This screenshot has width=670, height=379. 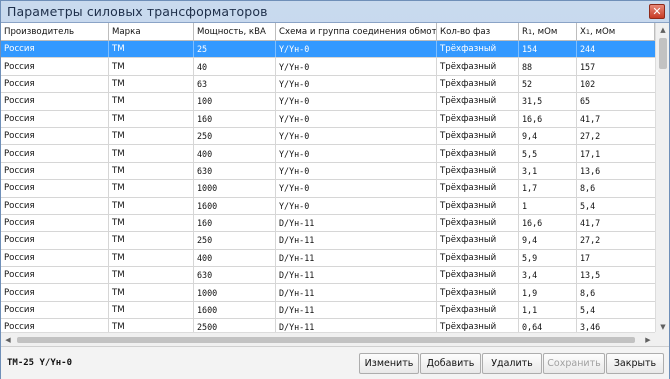 I want to click on column-header-x1: X1, мОм, so click(x=616, y=31).